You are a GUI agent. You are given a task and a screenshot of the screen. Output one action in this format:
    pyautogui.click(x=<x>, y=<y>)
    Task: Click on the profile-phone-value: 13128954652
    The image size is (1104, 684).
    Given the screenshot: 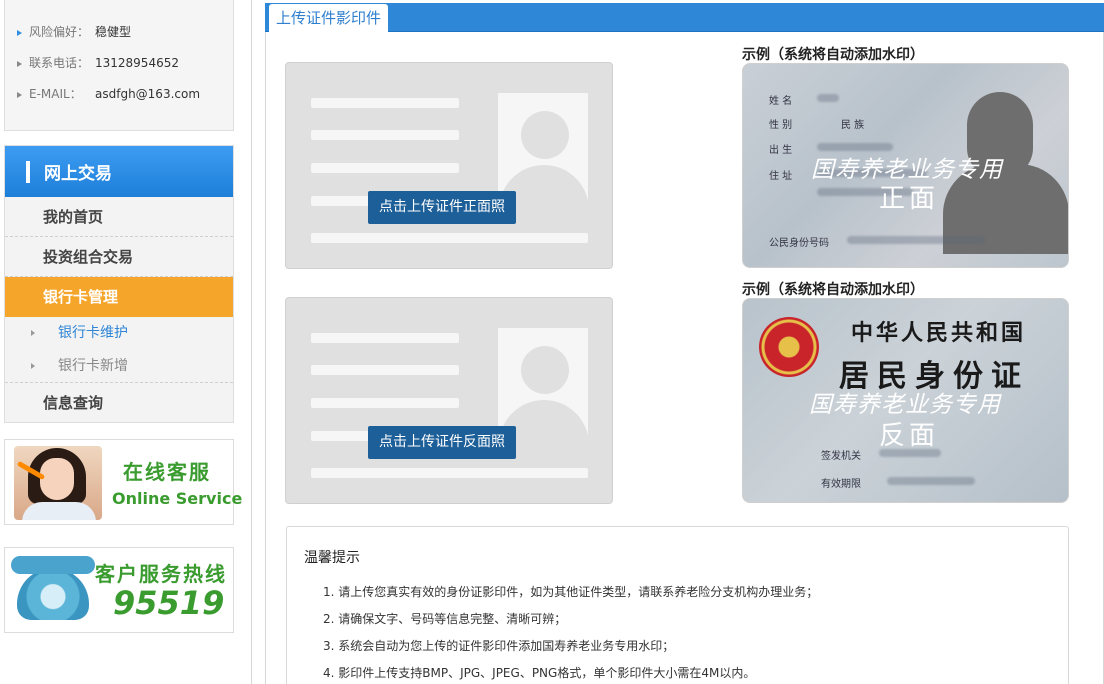 What is the action you would take?
    pyautogui.click(x=137, y=63)
    